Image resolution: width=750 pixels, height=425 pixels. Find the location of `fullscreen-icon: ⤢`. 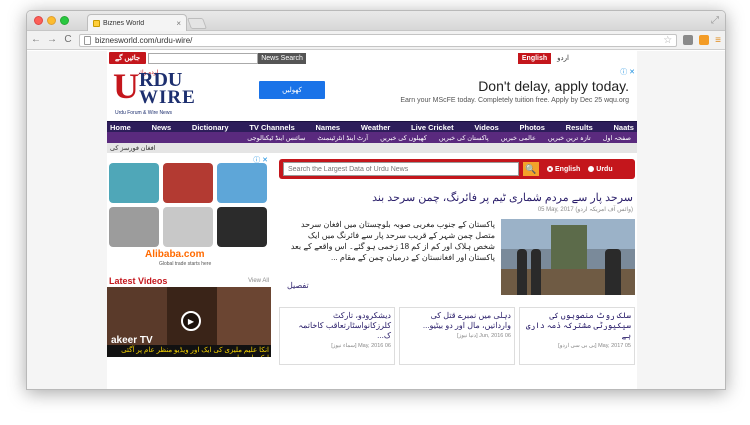

fullscreen-icon: ⤢ is located at coordinates (715, 20).